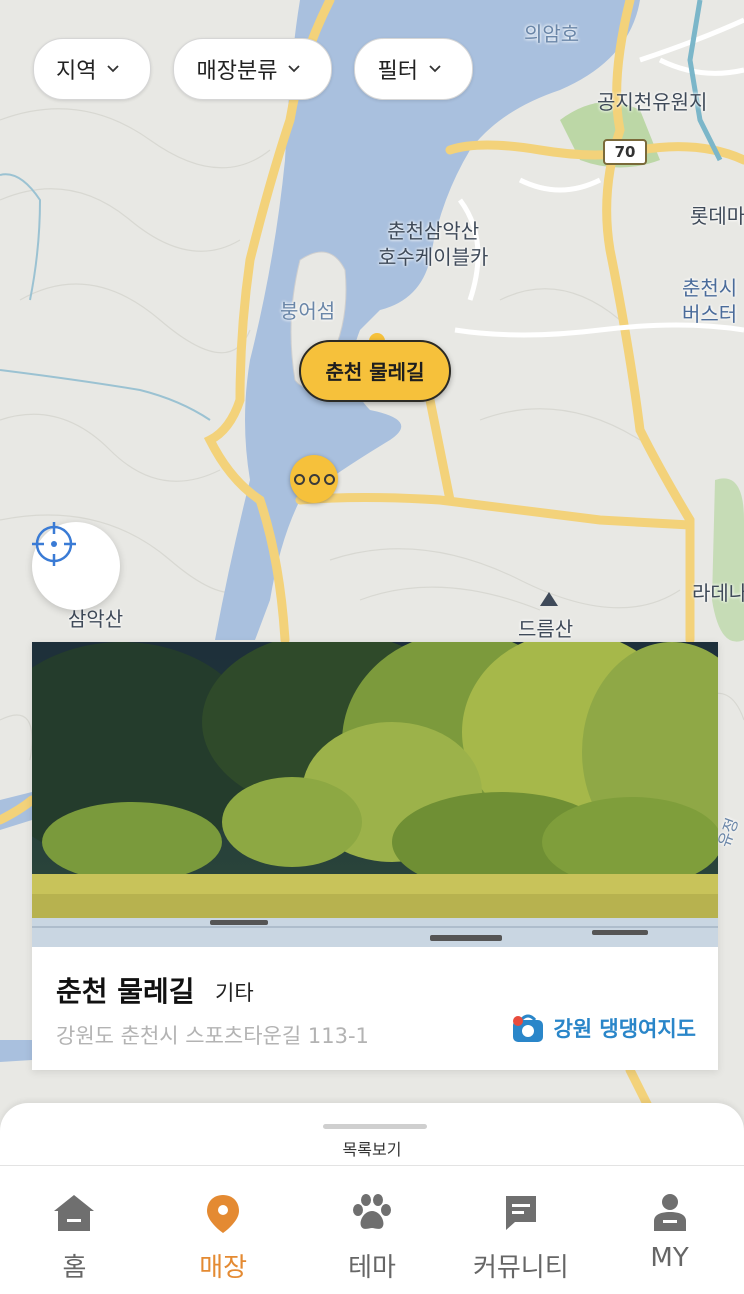 This screenshot has width=744, height=1294. I want to click on tab-home: 홈, so click(74, 1230).